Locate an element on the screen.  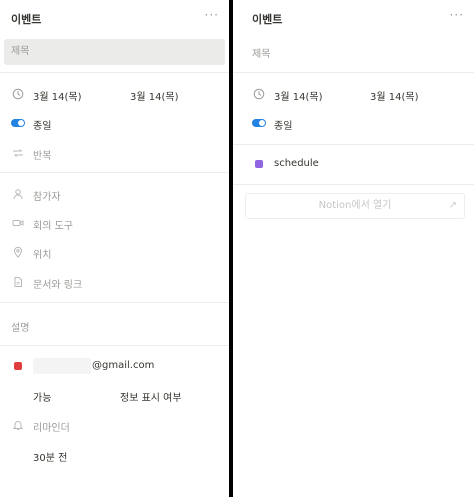
repeat-icon is located at coordinates (18, 153).